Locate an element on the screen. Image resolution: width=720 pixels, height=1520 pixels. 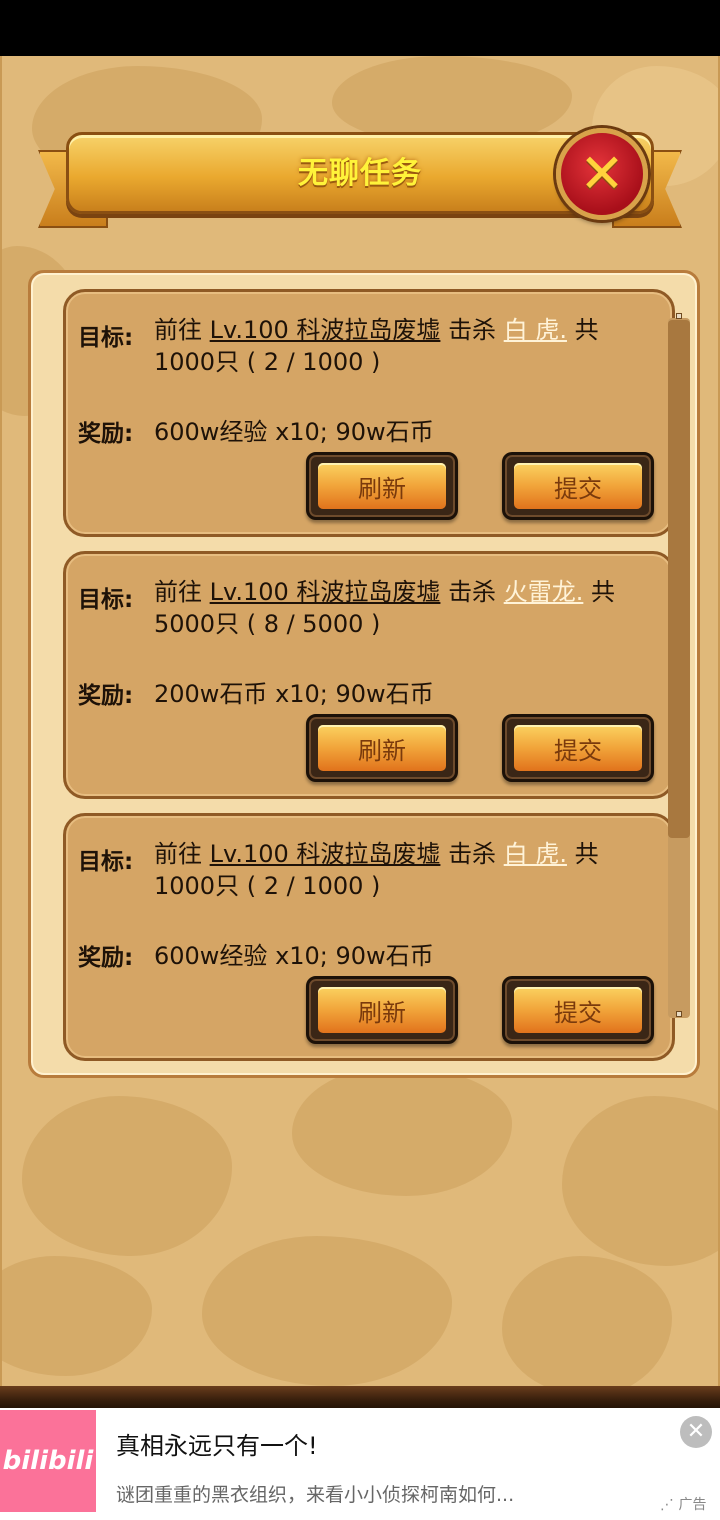
ad-tag-label: 广告 is located at coordinates (692, 1505).